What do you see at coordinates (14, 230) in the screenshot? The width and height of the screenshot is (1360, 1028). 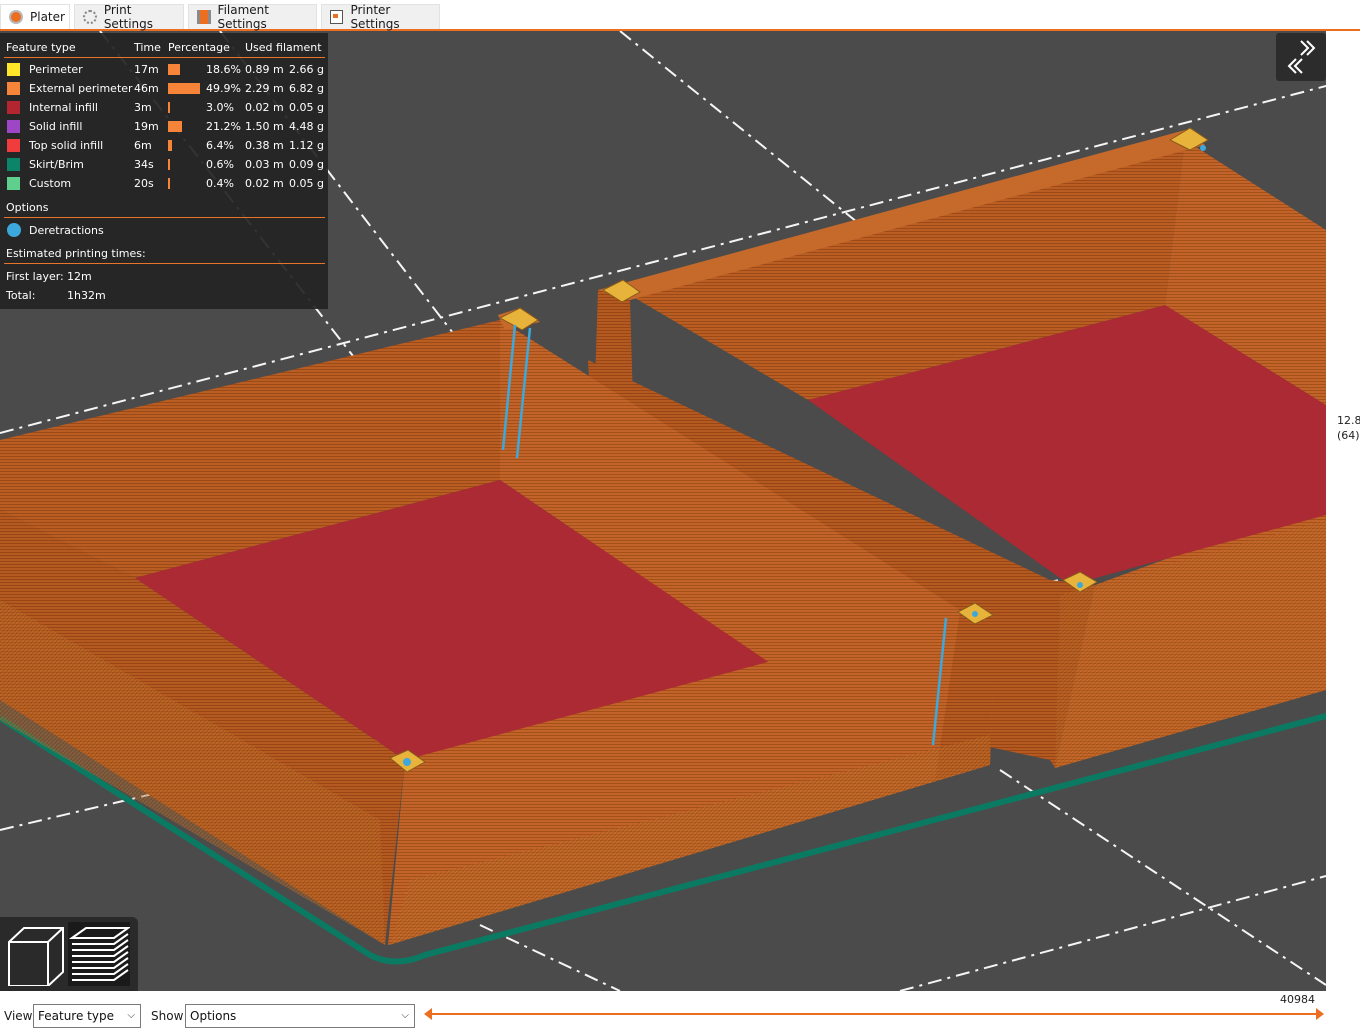 I see `deretractions-swatch` at bounding box center [14, 230].